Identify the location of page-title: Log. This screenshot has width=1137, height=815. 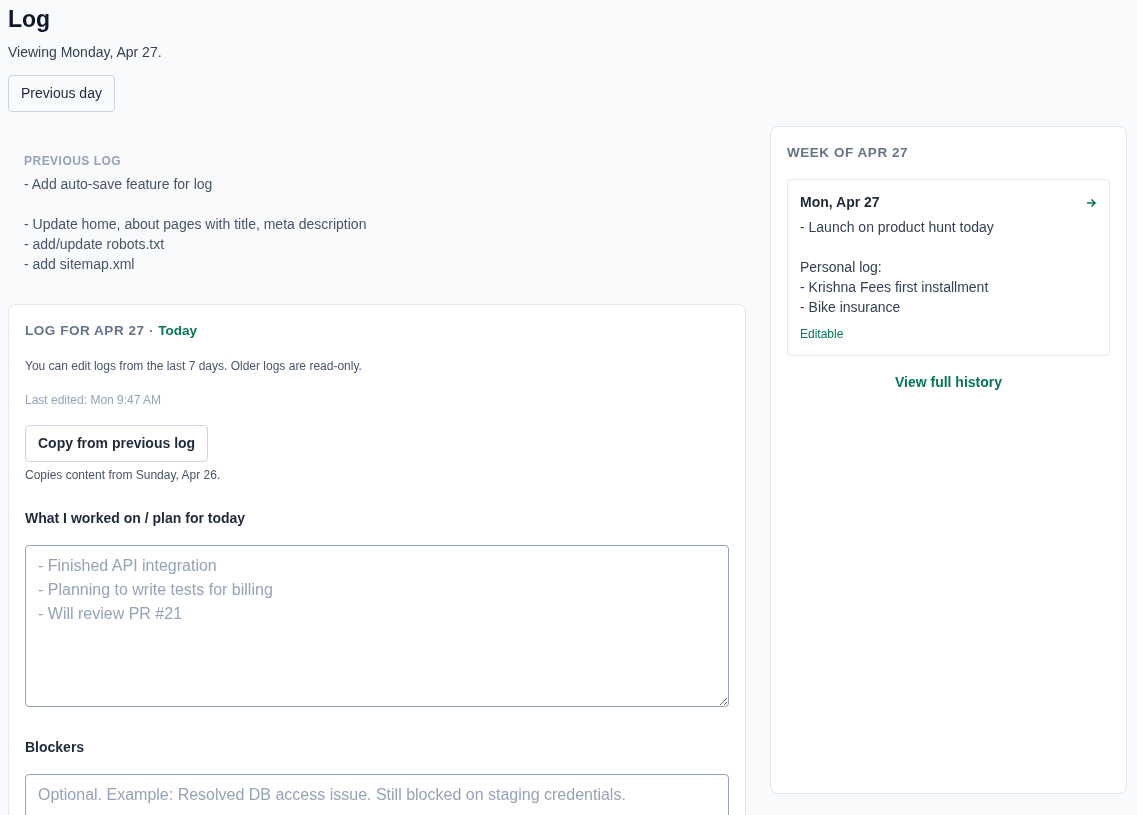
(30, 20).